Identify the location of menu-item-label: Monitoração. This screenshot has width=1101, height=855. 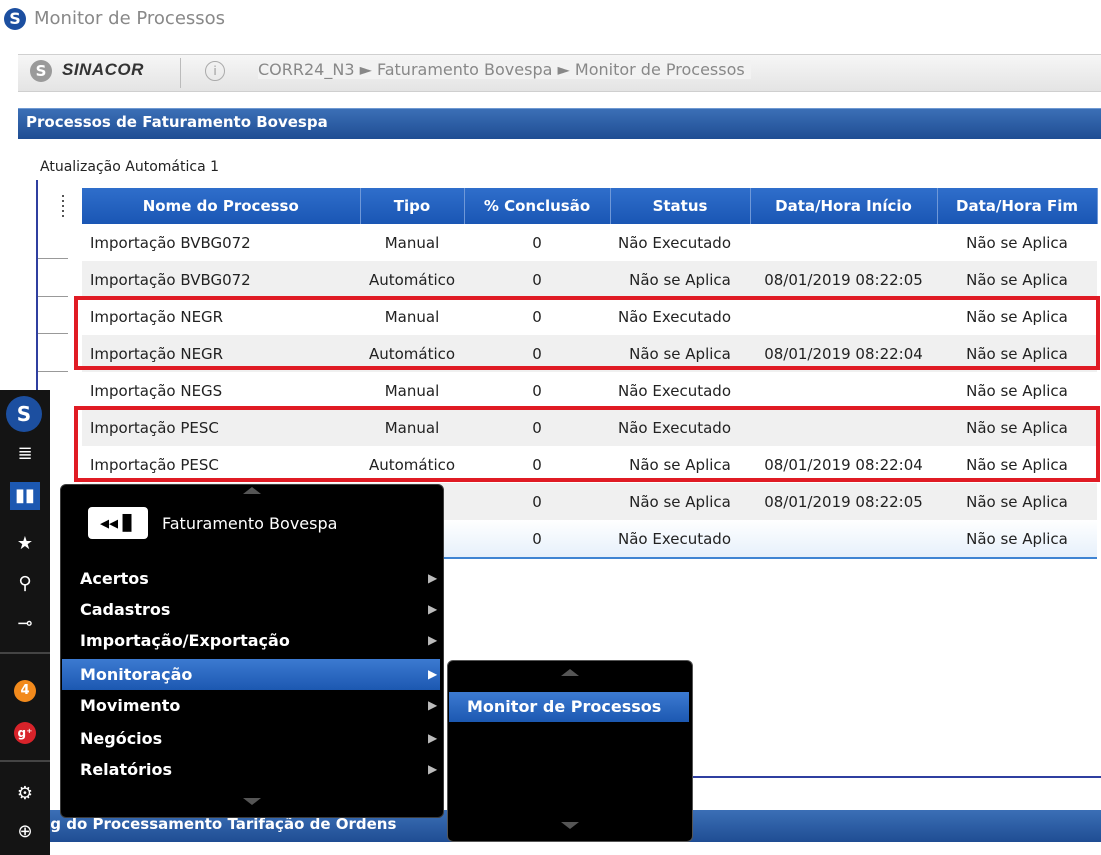
(136, 674).